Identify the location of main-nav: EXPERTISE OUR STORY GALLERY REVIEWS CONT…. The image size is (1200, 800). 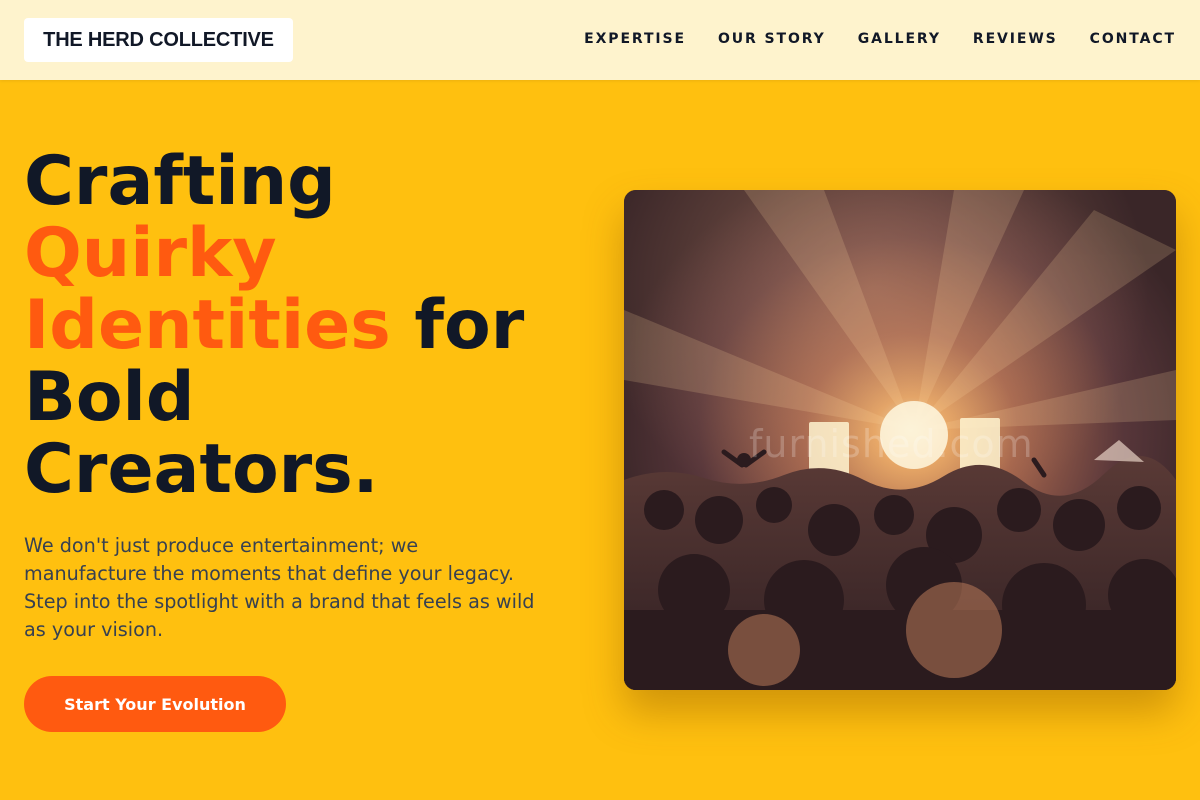
(880, 39).